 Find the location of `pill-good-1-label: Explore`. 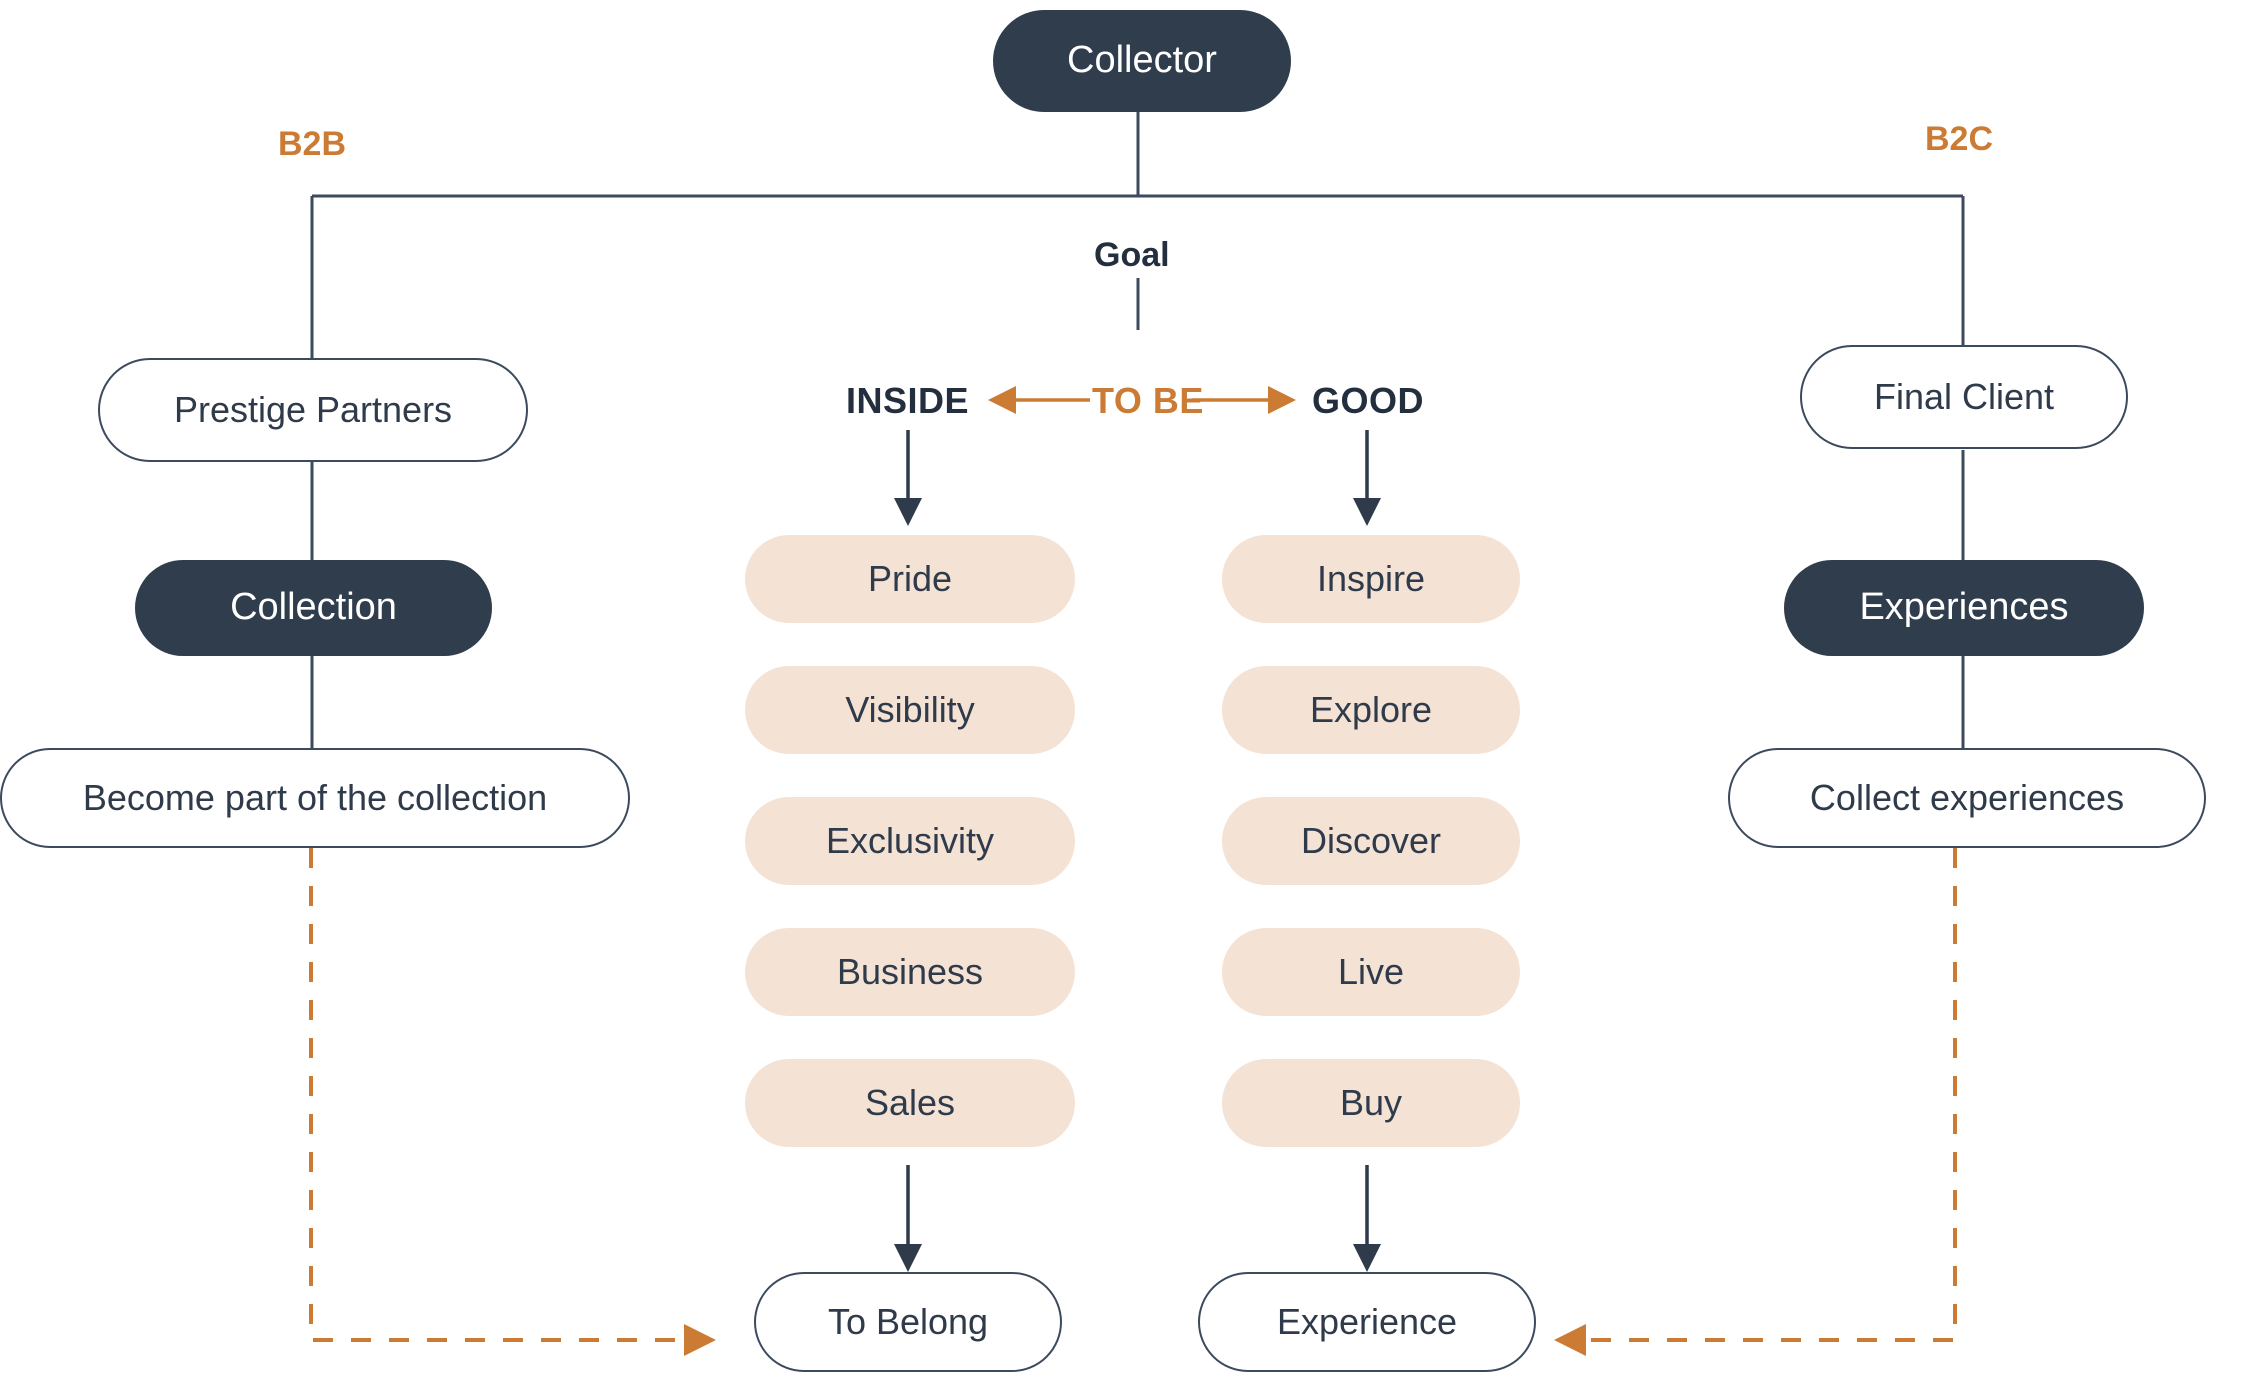

pill-good-1-label: Explore is located at coordinates (1371, 710).